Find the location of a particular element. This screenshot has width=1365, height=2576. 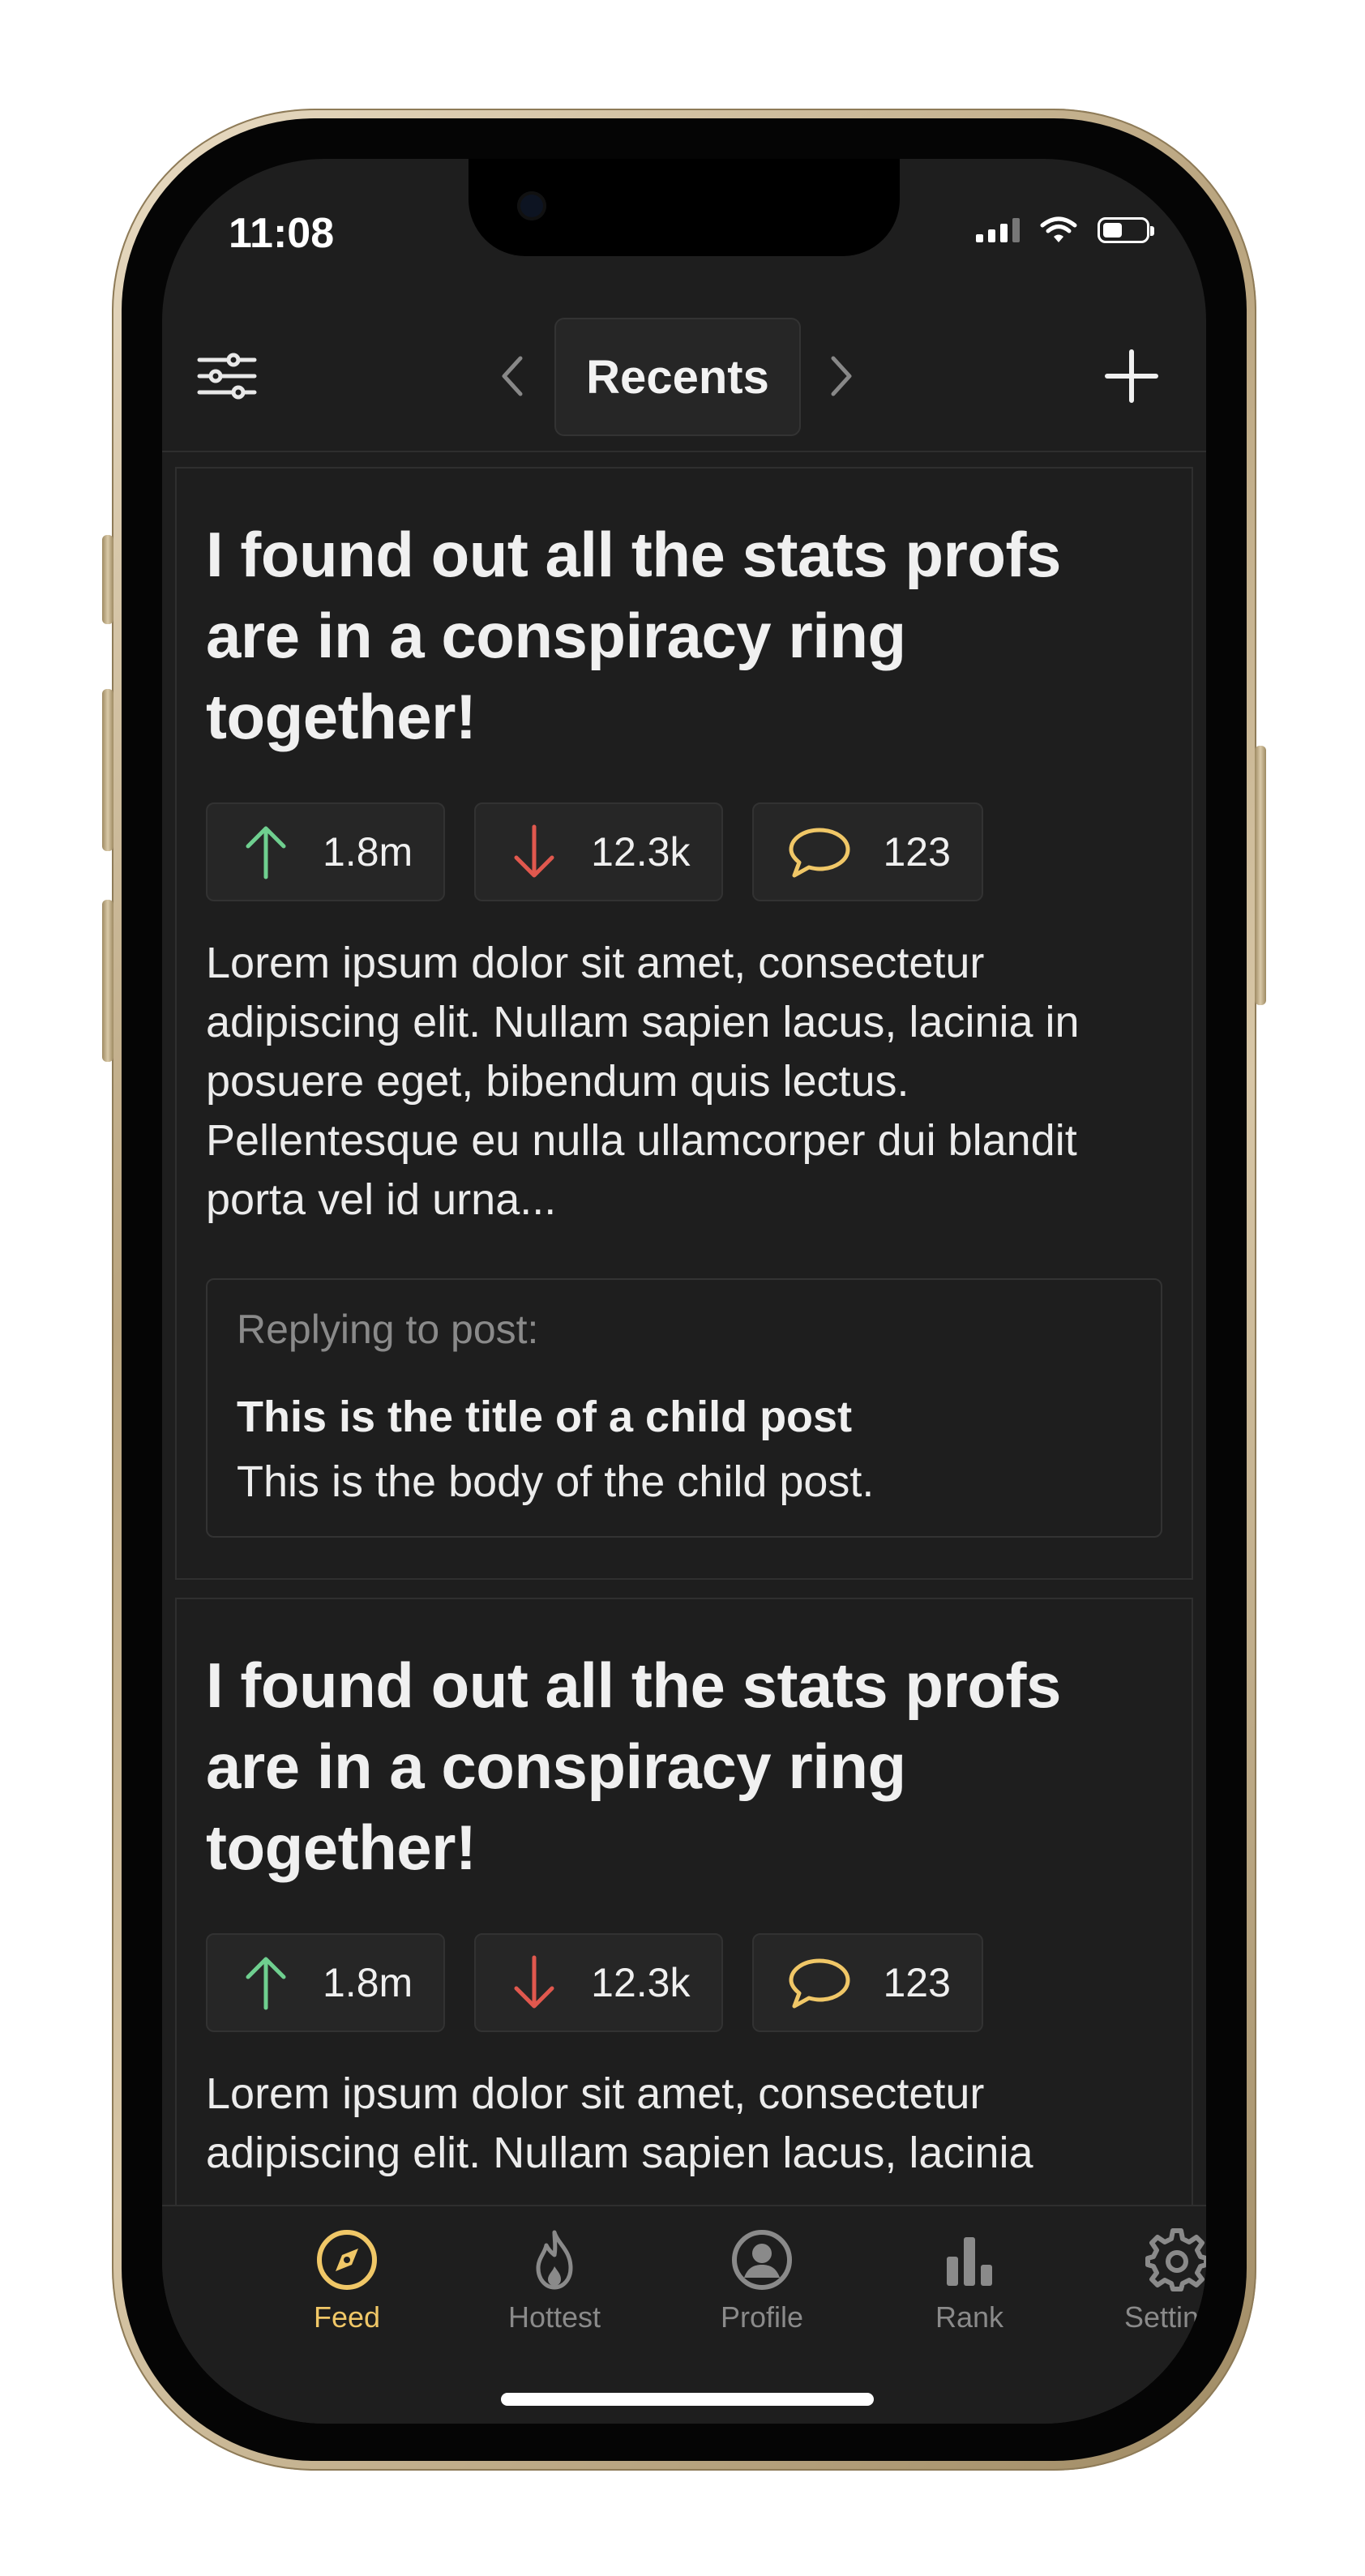

status-icons is located at coordinates (1065, 230).